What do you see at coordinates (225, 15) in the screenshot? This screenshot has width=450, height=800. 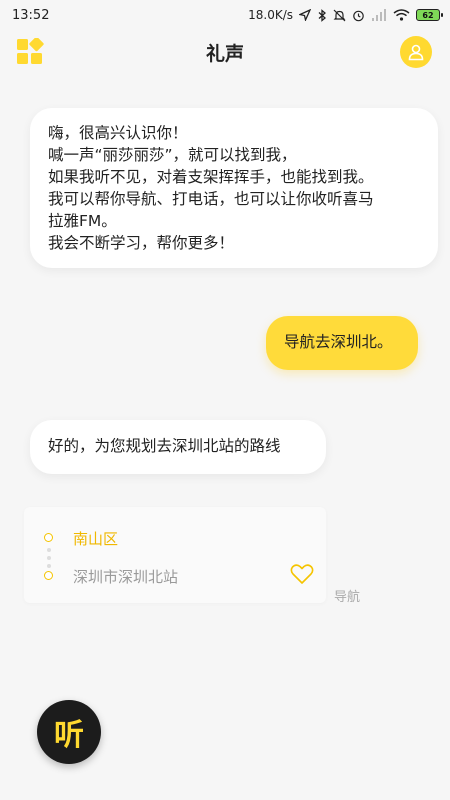 I see `status-bar: 13:52 18.0K/s 62` at bounding box center [225, 15].